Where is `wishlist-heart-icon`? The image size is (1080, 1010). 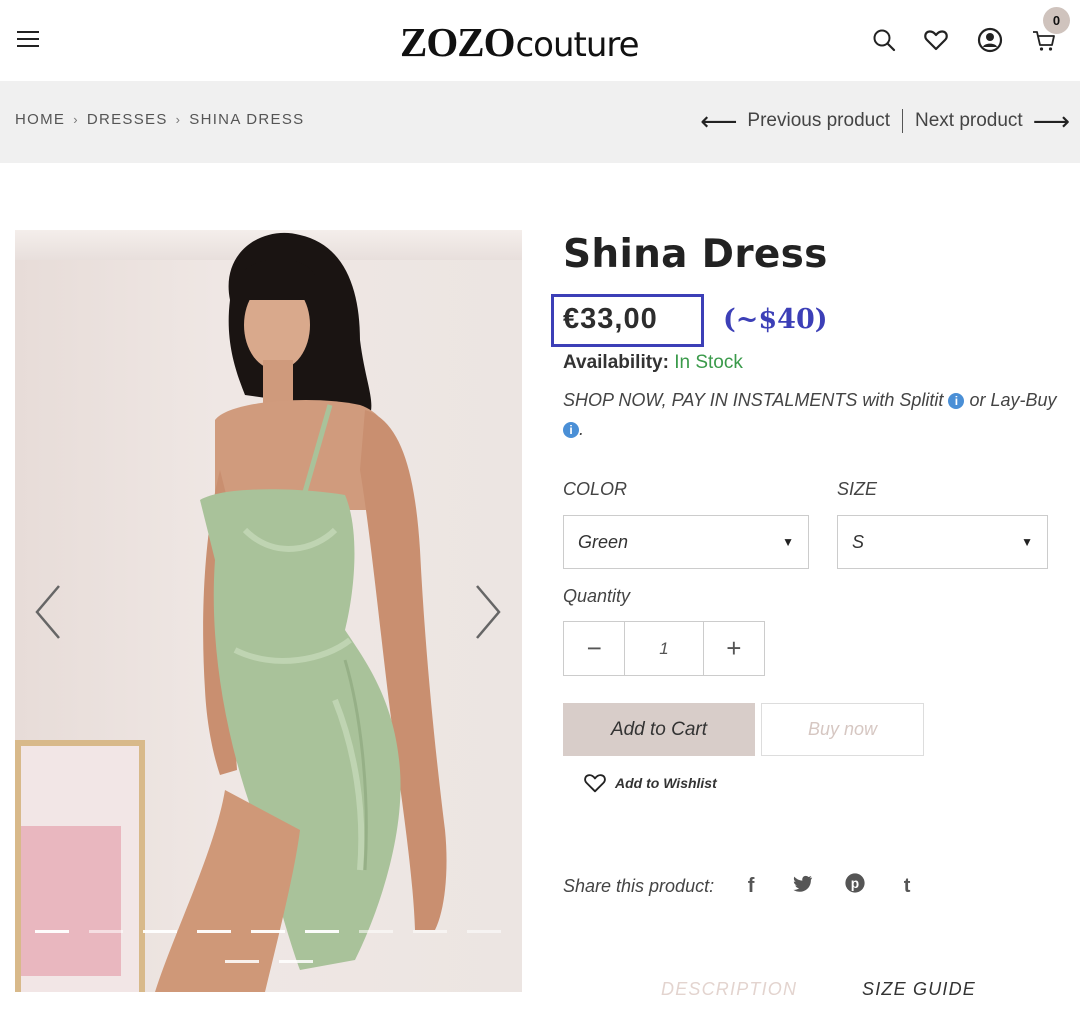
wishlist-heart-icon is located at coordinates (936, 40).